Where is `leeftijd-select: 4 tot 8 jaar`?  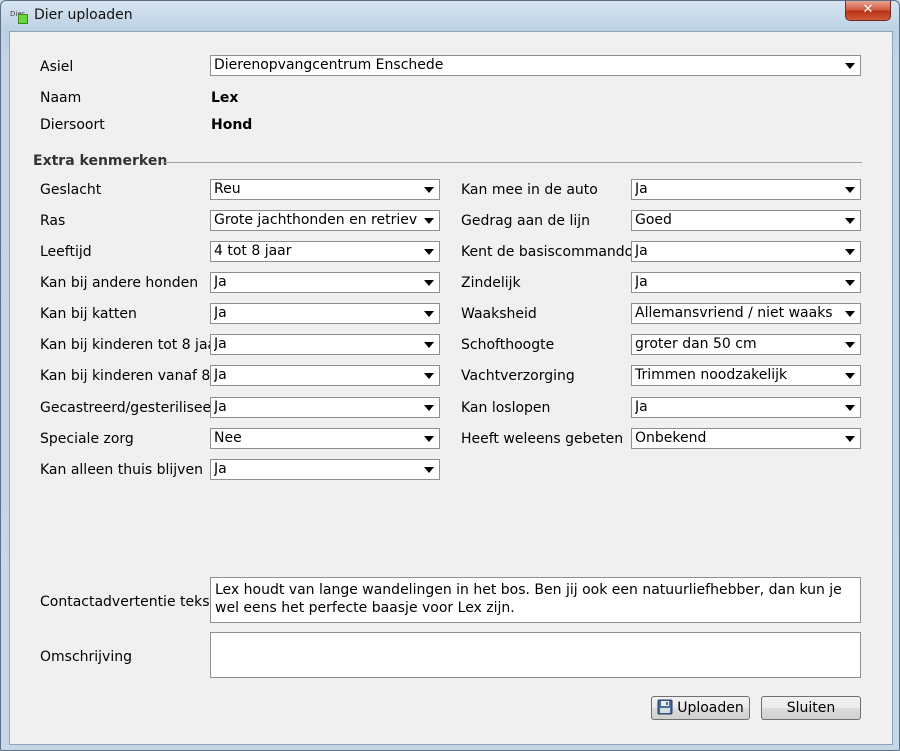 leeftijd-select: 4 tot 8 jaar is located at coordinates (325, 251).